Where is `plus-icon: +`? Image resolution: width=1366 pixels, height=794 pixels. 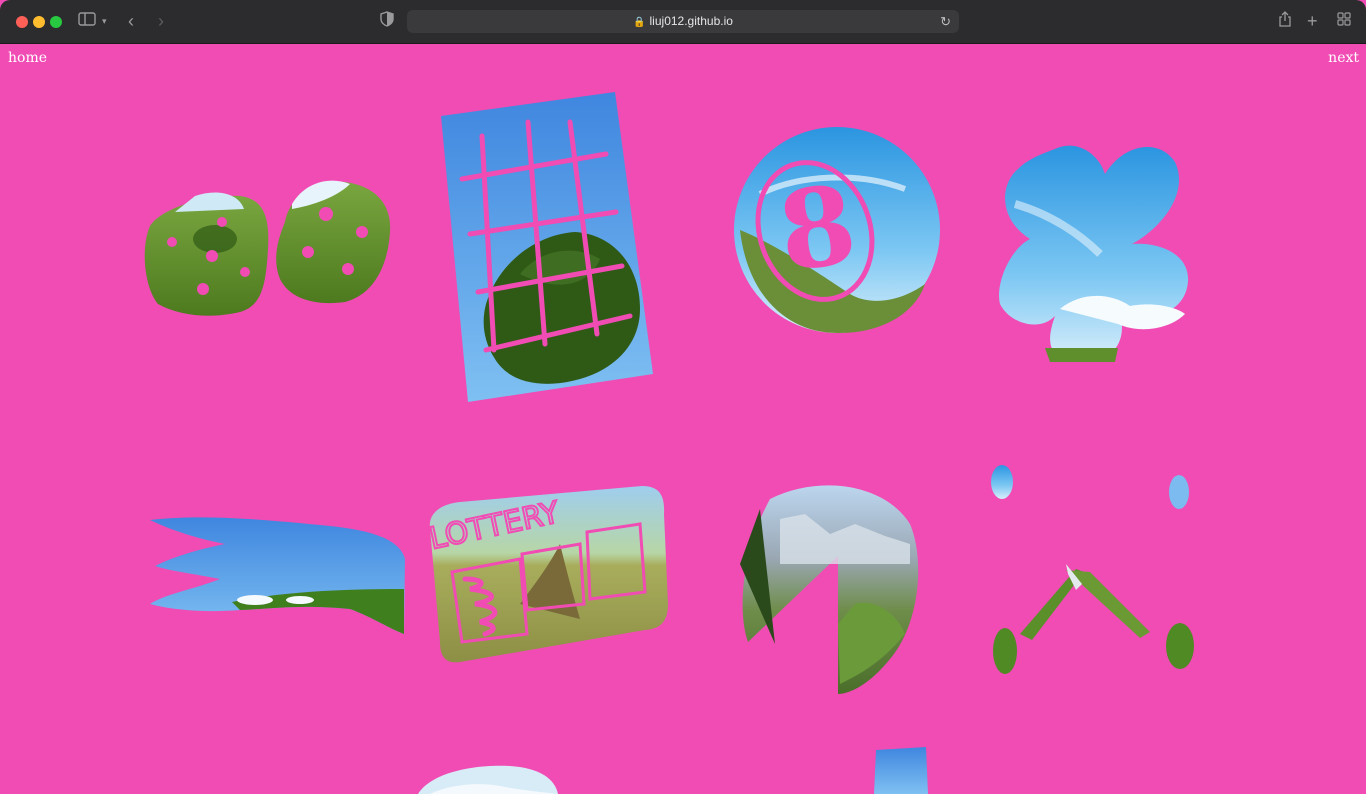 plus-icon: + is located at coordinates (1312, 21).